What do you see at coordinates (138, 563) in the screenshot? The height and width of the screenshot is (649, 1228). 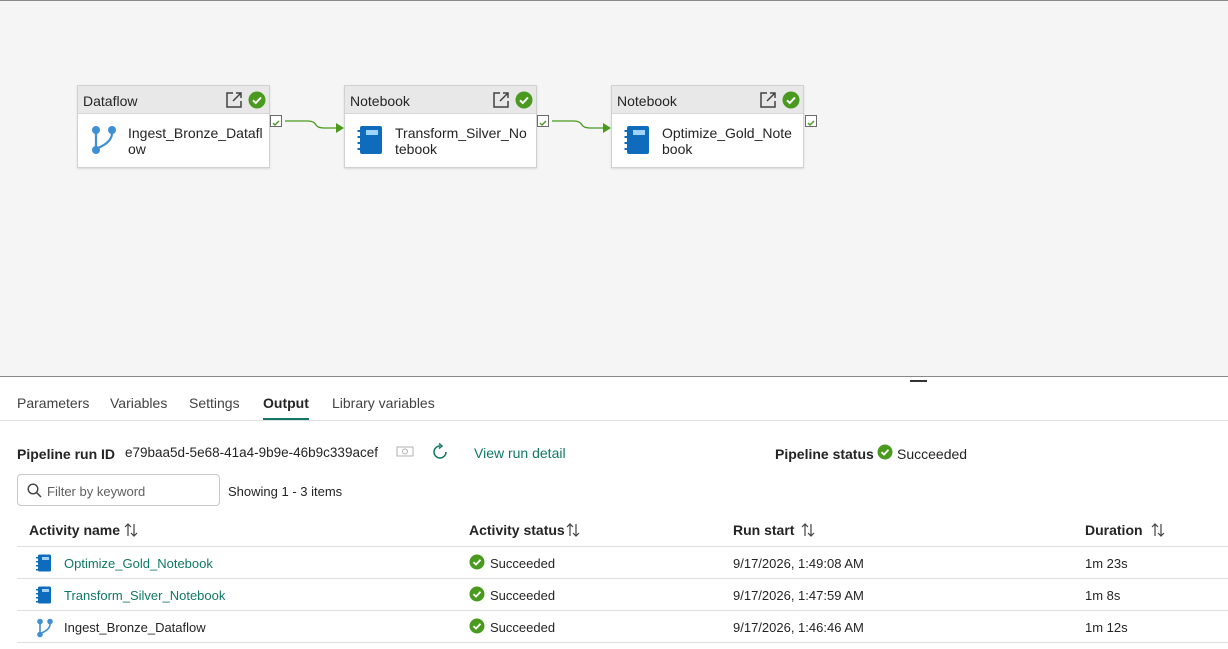 I see `activity-name-link: Optimize_Gold_Notebook` at bounding box center [138, 563].